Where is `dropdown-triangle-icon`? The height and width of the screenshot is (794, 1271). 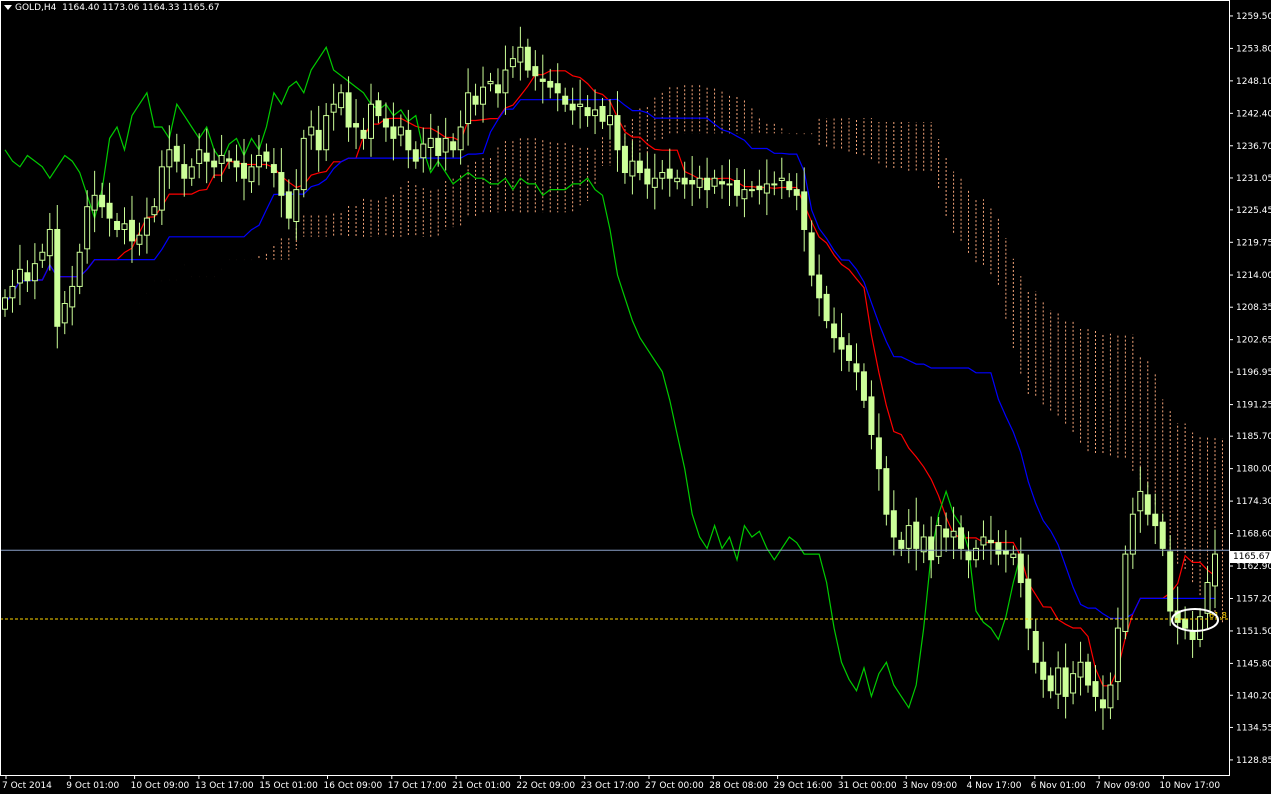 dropdown-triangle-icon is located at coordinates (8, 7).